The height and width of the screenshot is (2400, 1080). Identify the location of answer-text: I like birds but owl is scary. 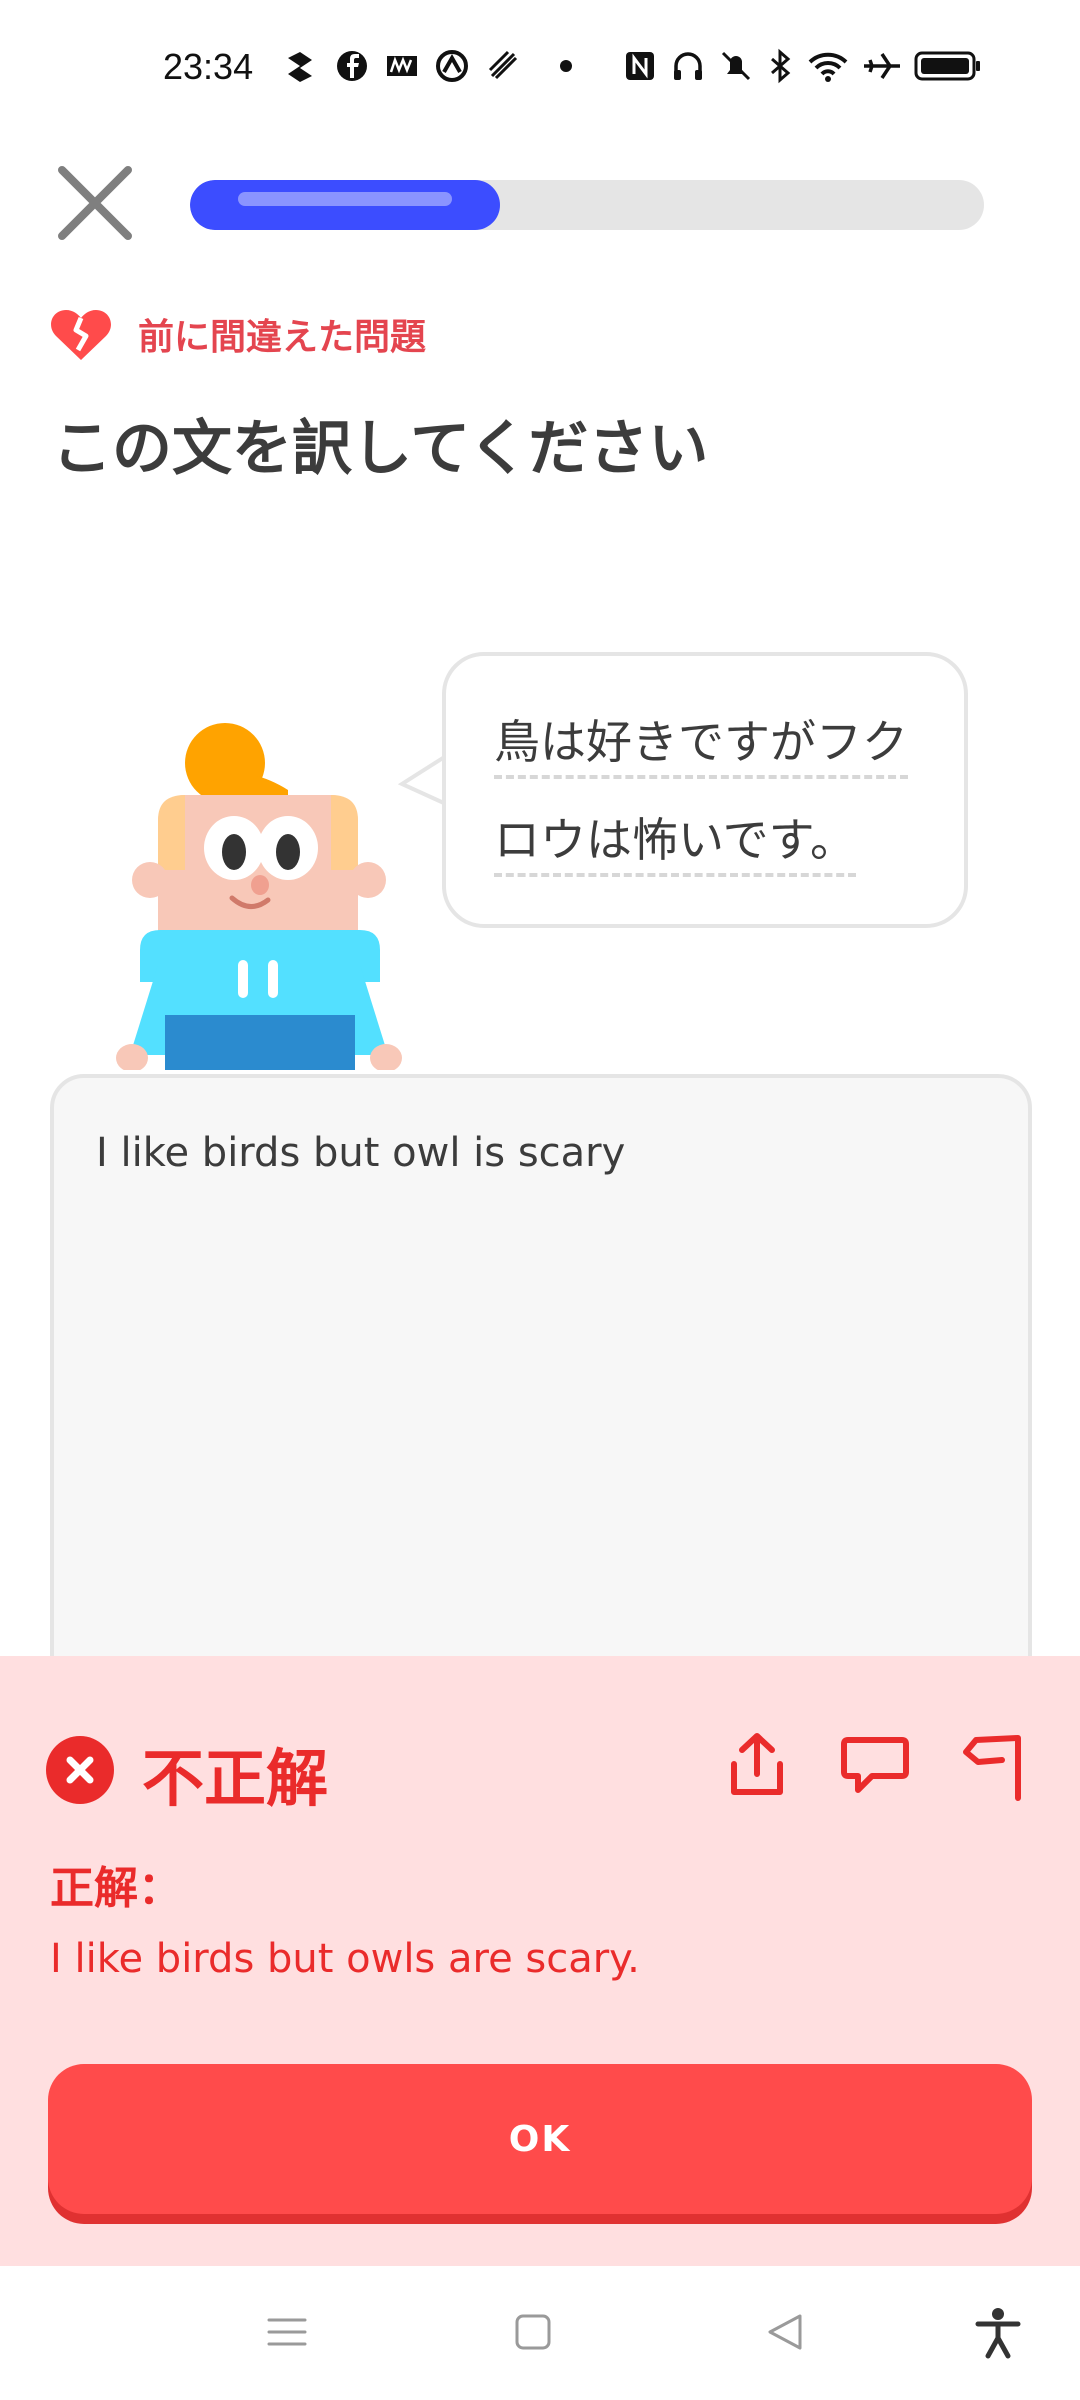
(361, 1153).